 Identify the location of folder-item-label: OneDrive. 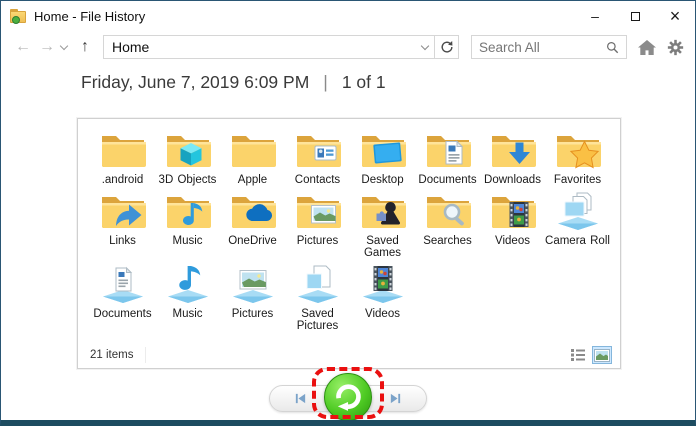
(252, 240).